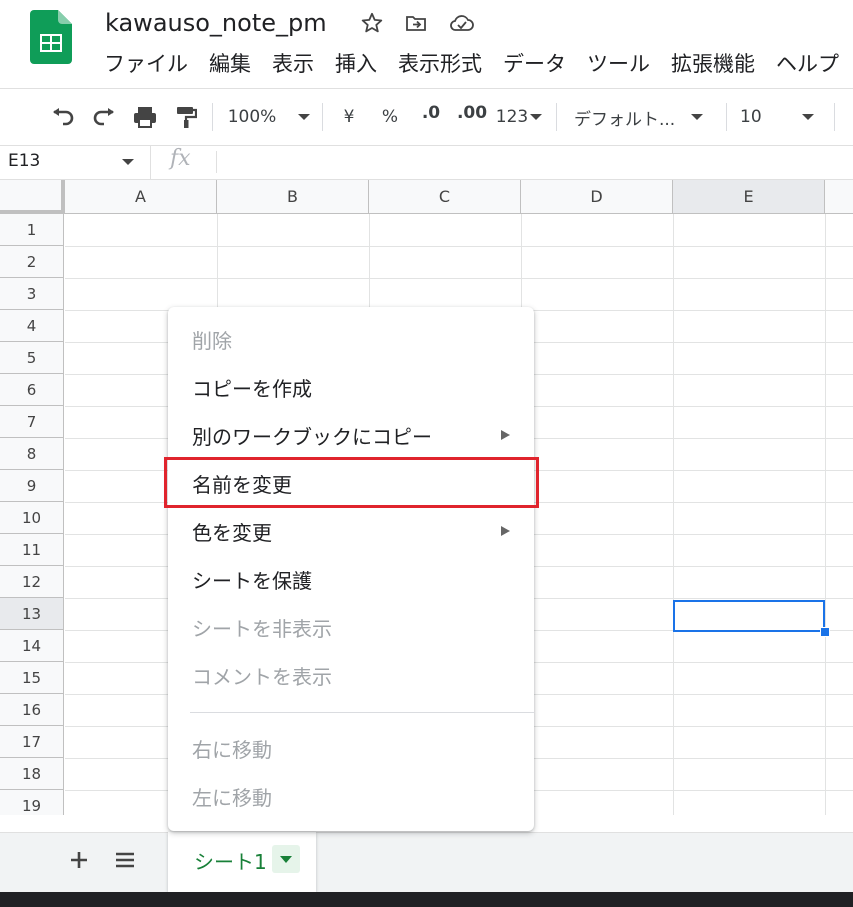 This screenshot has height=907, width=853. Describe the element at coordinates (472, 113) in the screenshot. I see `increase-decimal-label: .00` at that location.